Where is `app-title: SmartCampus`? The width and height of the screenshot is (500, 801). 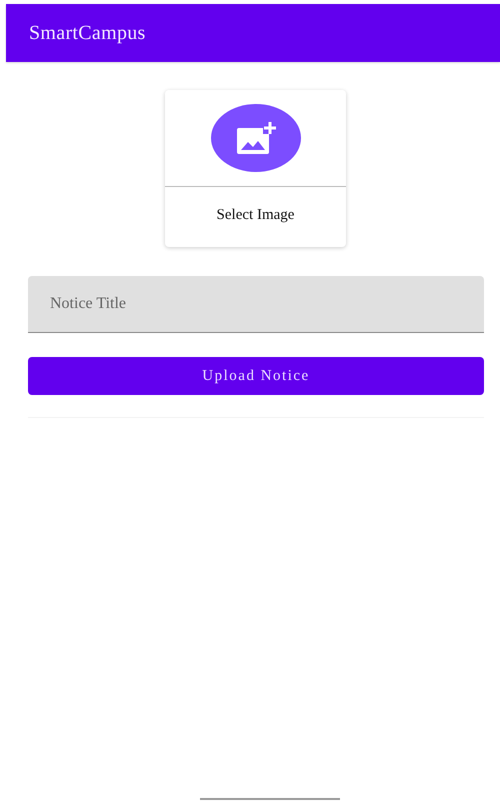
app-title: SmartCampus is located at coordinates (87, 33).